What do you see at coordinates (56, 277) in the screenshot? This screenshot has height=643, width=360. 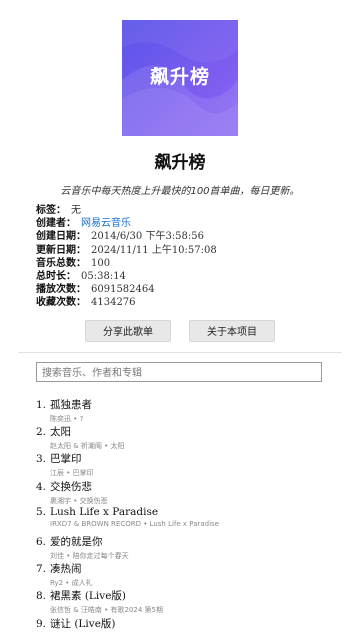 I see `meta-duration-label: 总时长：` at bounding box center [56, 277].